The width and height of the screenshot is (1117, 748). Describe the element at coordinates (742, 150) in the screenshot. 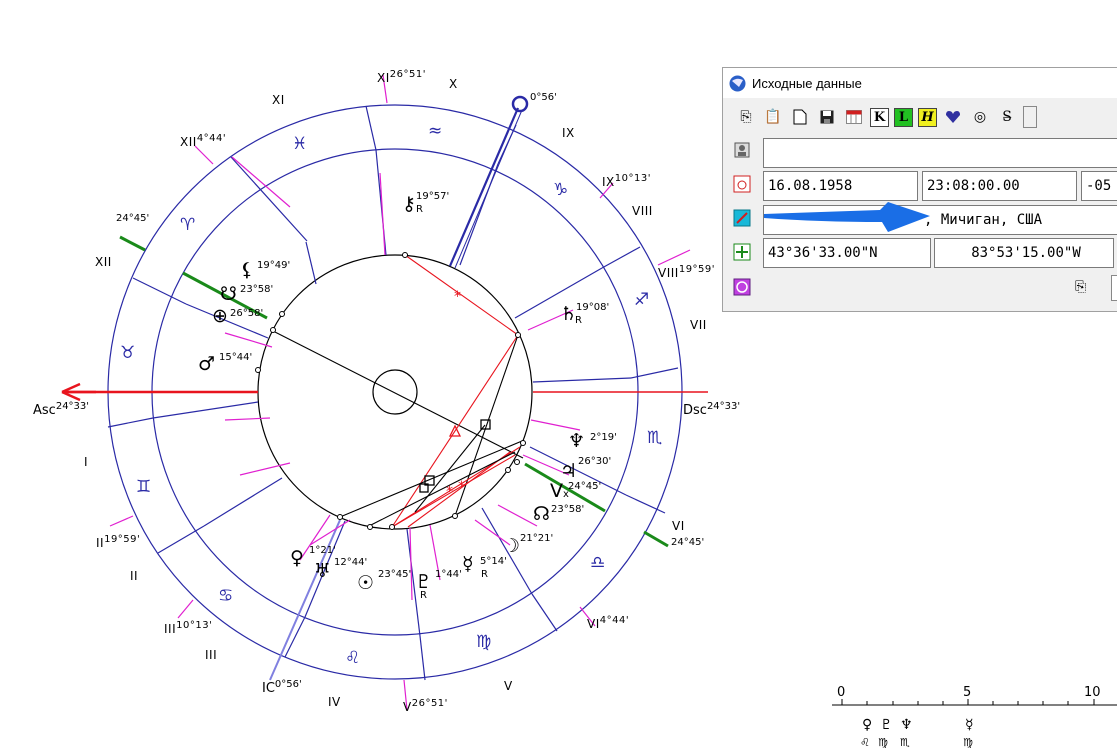

I see `person-icon` at that location.